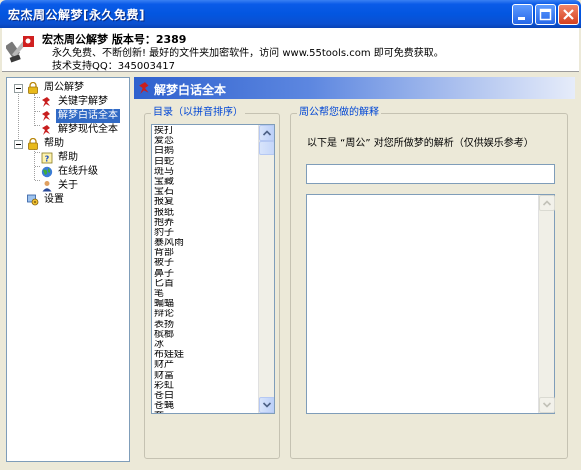 This screenshot has width=581, height=470. Describe the element at coordinates (210, 335) in the screenshot. I see `list-item: 槟榔` at that location.